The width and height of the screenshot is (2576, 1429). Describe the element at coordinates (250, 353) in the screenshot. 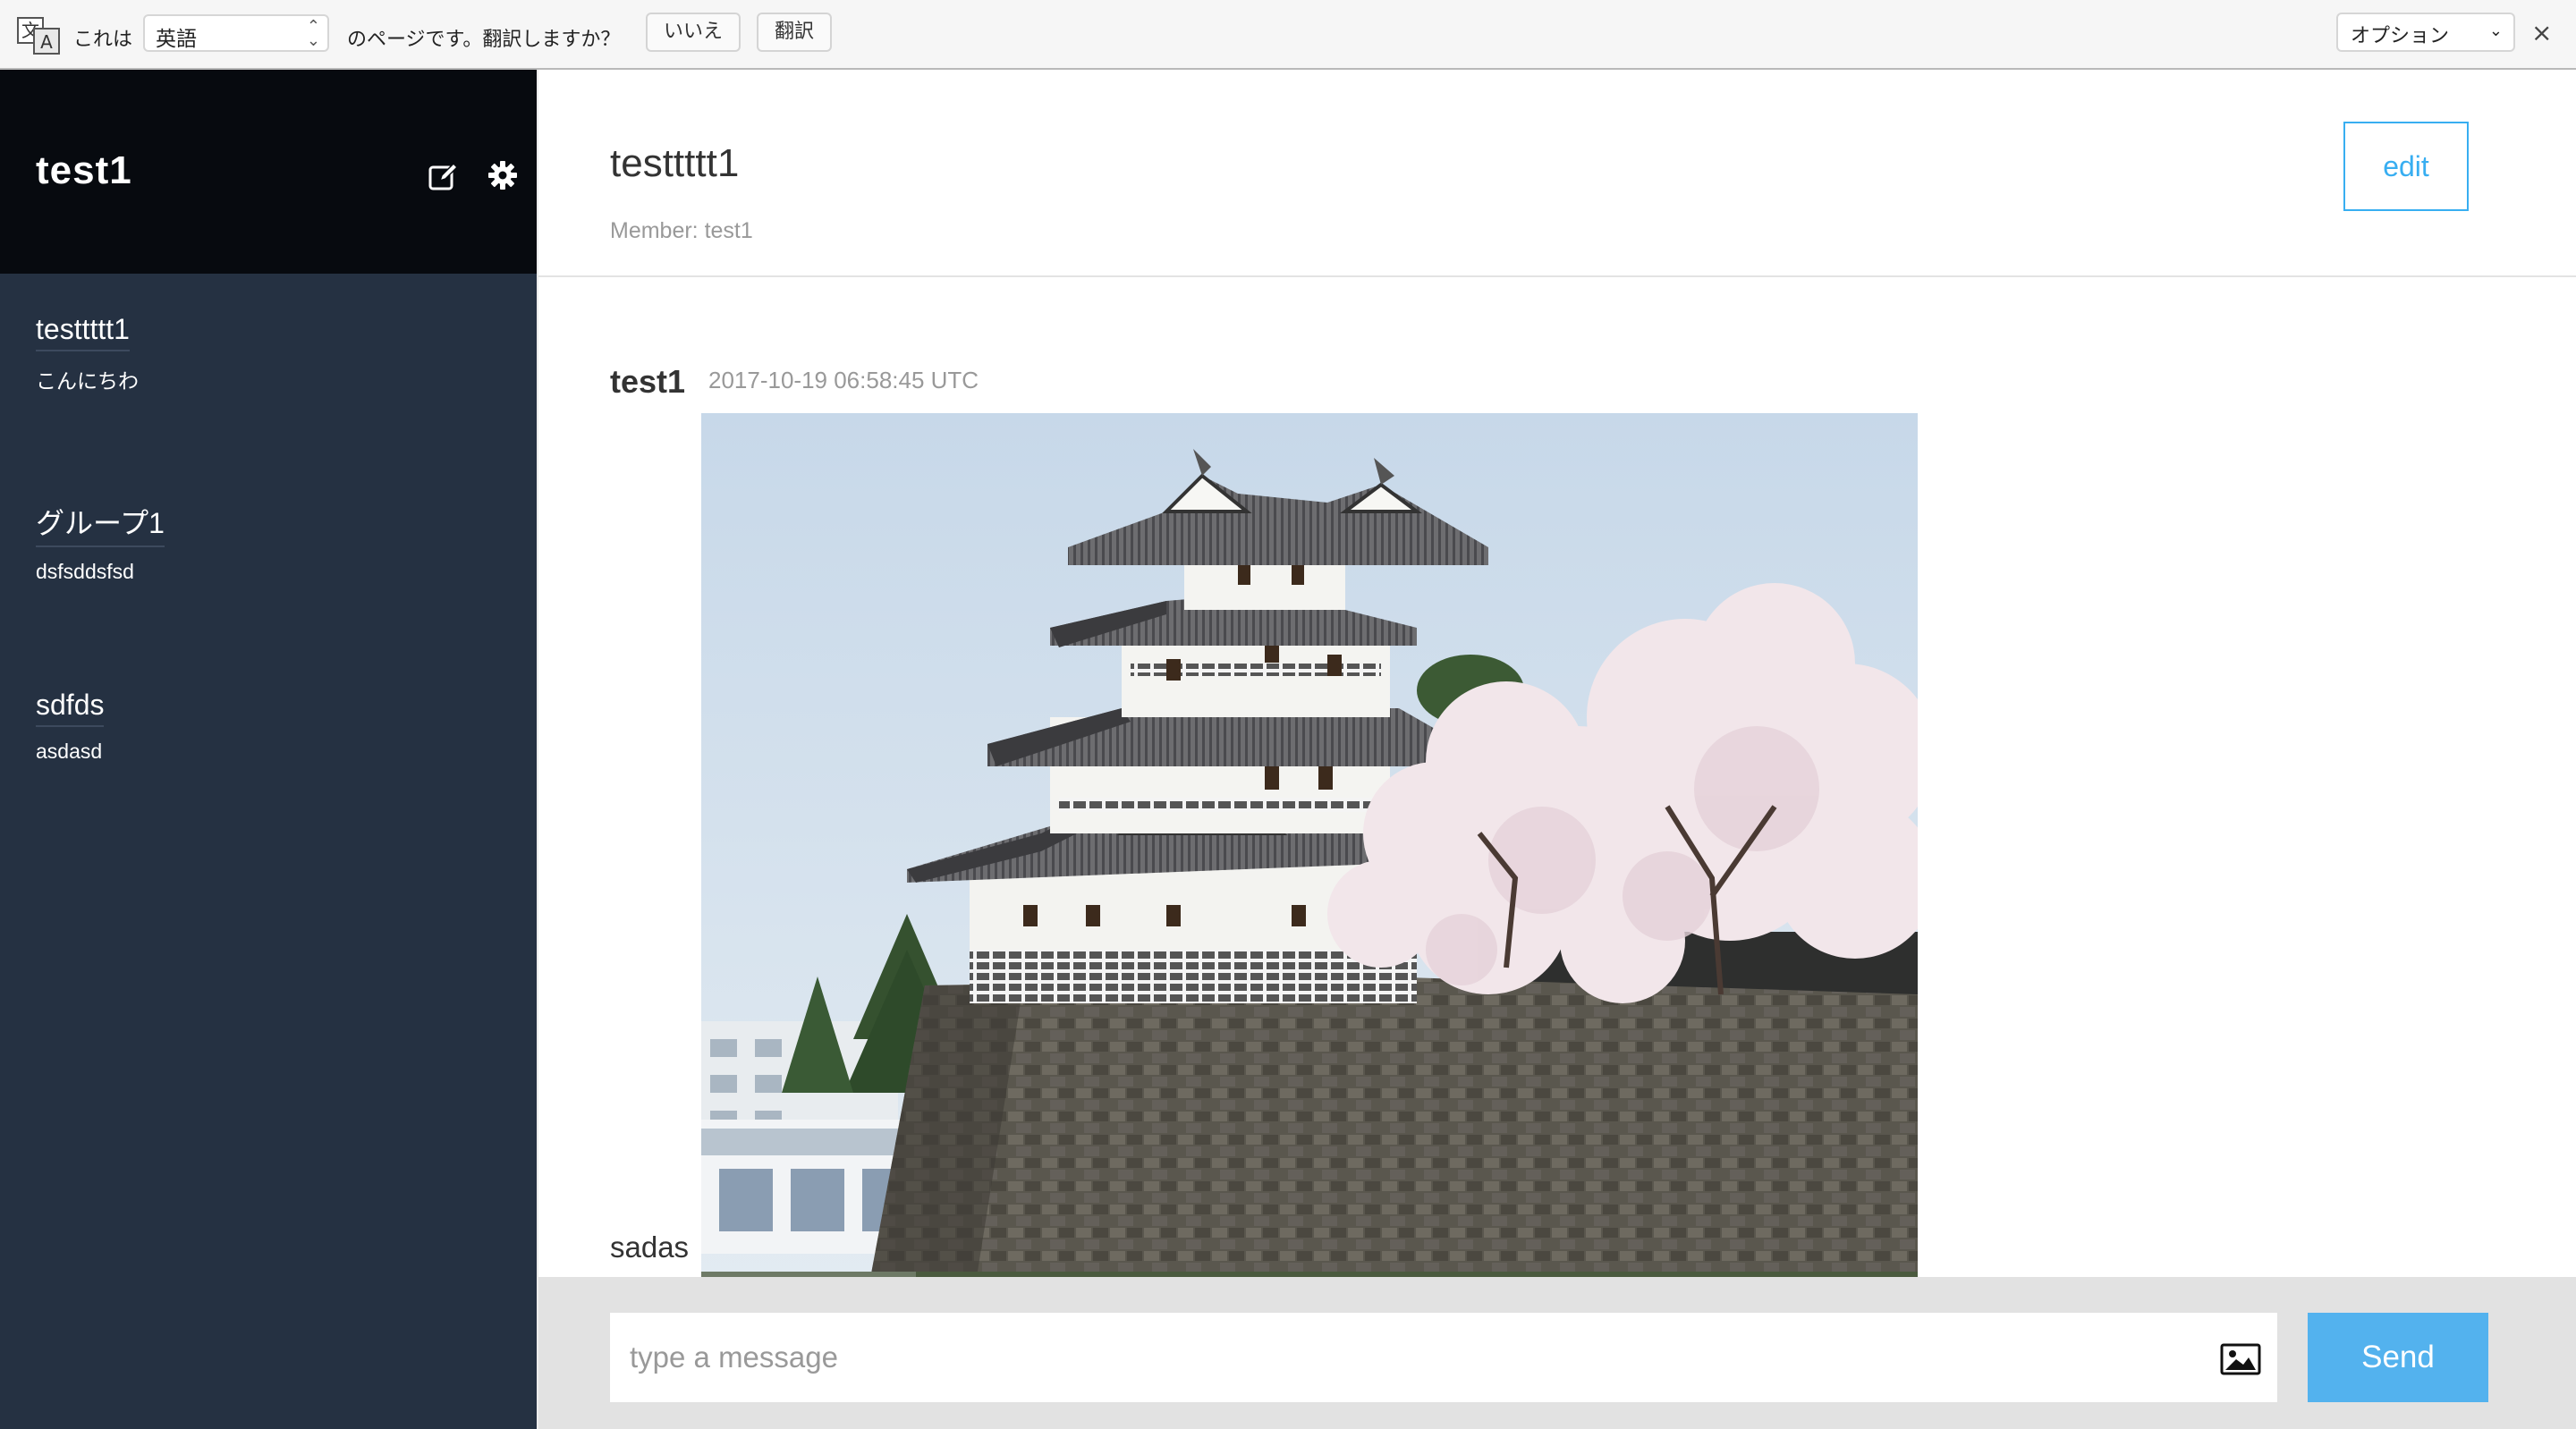

I see `group-list-item: testtttt1 こんにちわ` at that location.